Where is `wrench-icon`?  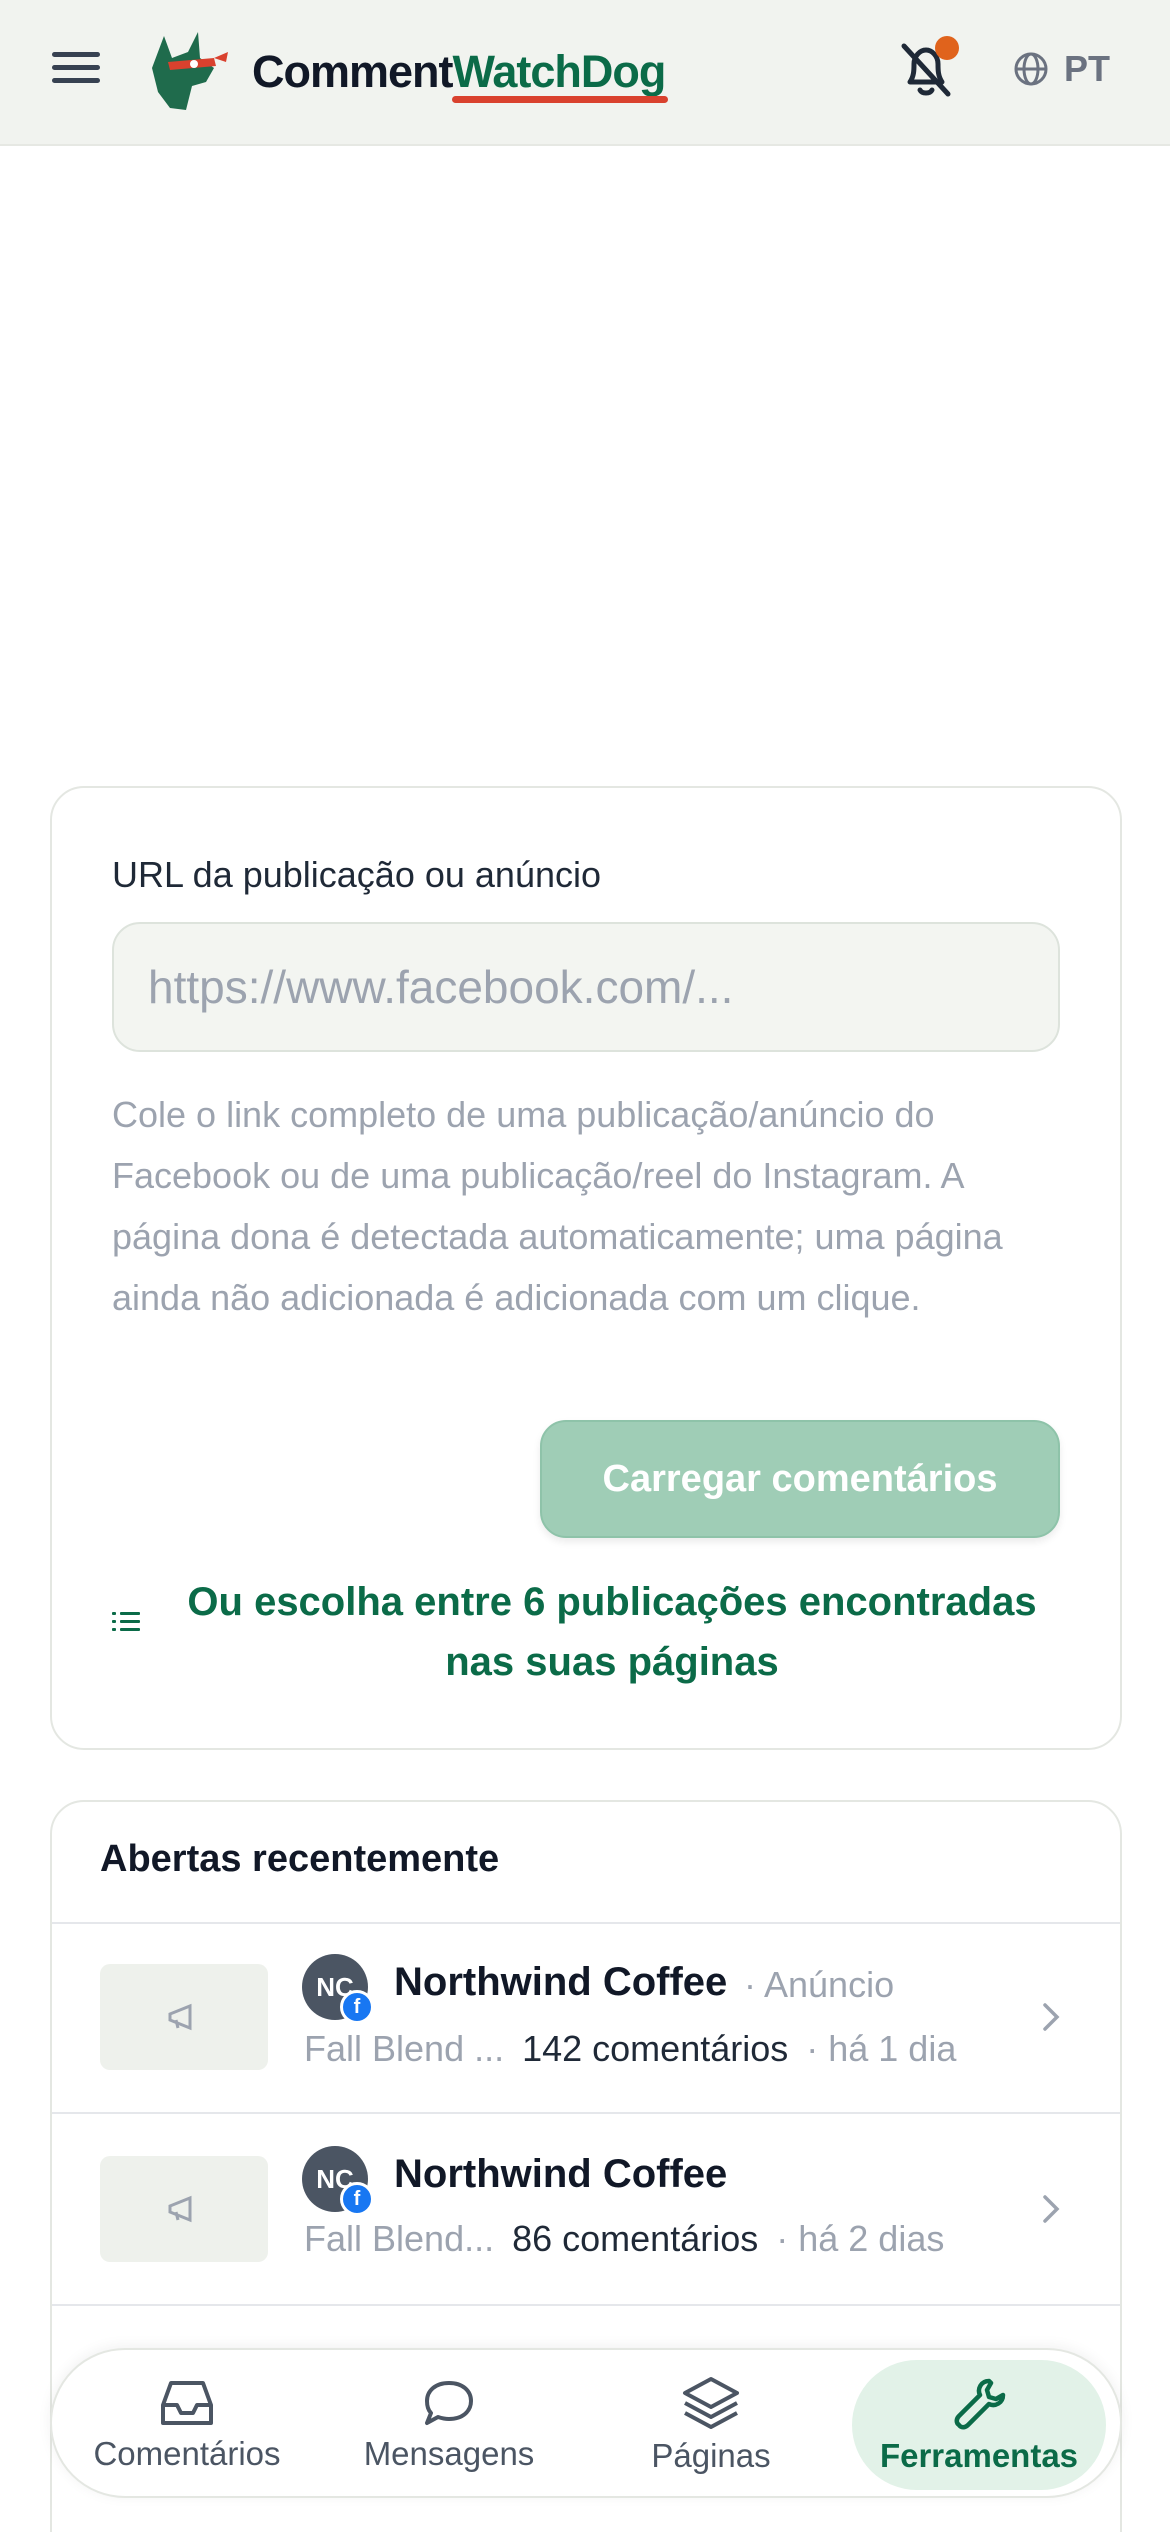 wrench-icon is located at coordinates (980, 2404).